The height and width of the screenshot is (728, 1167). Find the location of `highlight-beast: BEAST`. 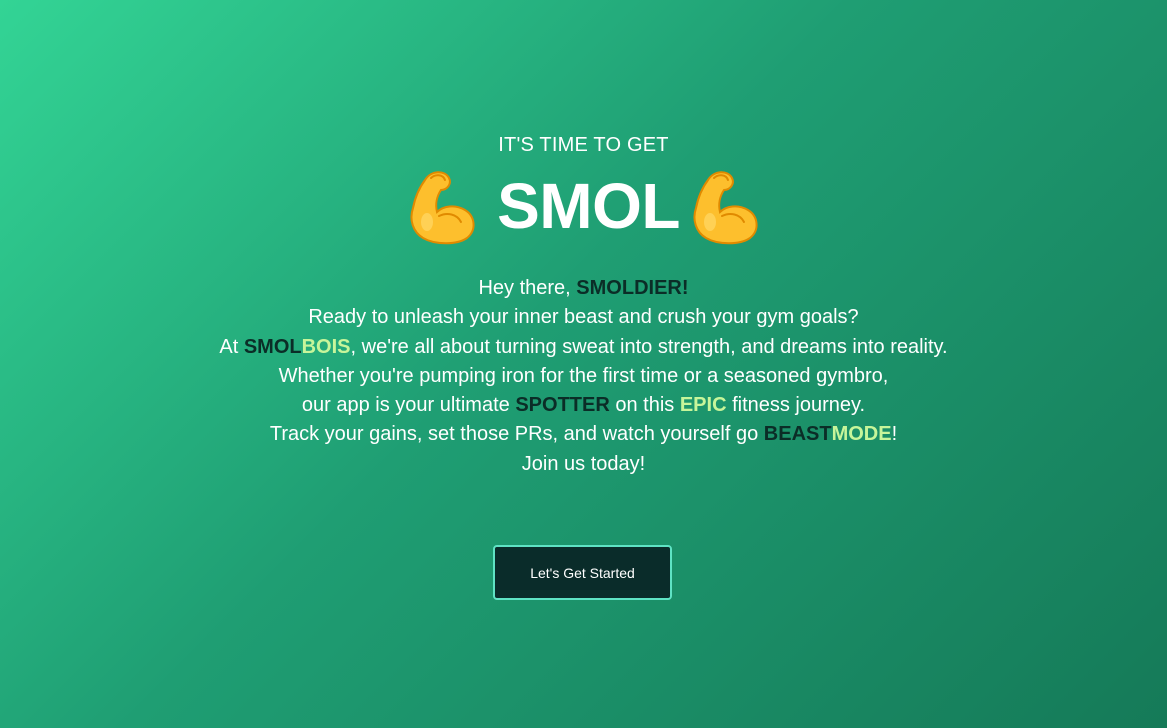

highlight-beast: BEAST is located at coordinates (797, 434).